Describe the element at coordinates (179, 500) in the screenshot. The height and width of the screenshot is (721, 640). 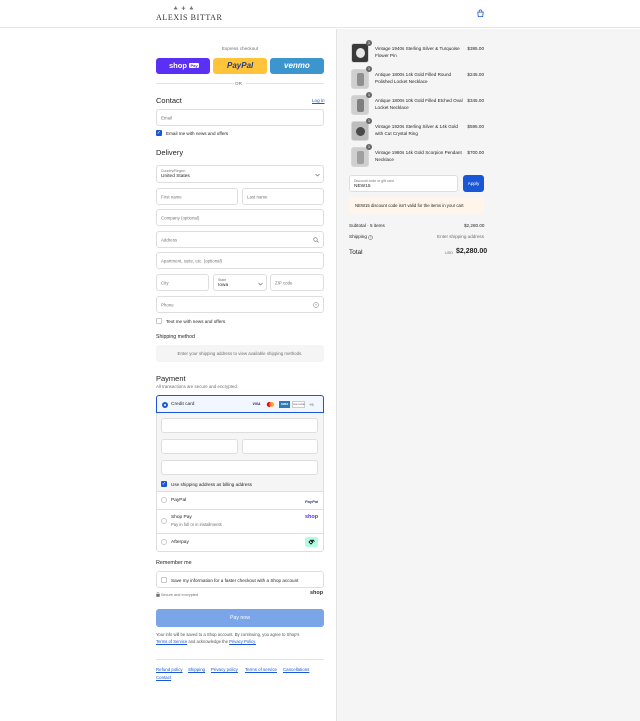
I see `paypal-label: PayPal` at that location.